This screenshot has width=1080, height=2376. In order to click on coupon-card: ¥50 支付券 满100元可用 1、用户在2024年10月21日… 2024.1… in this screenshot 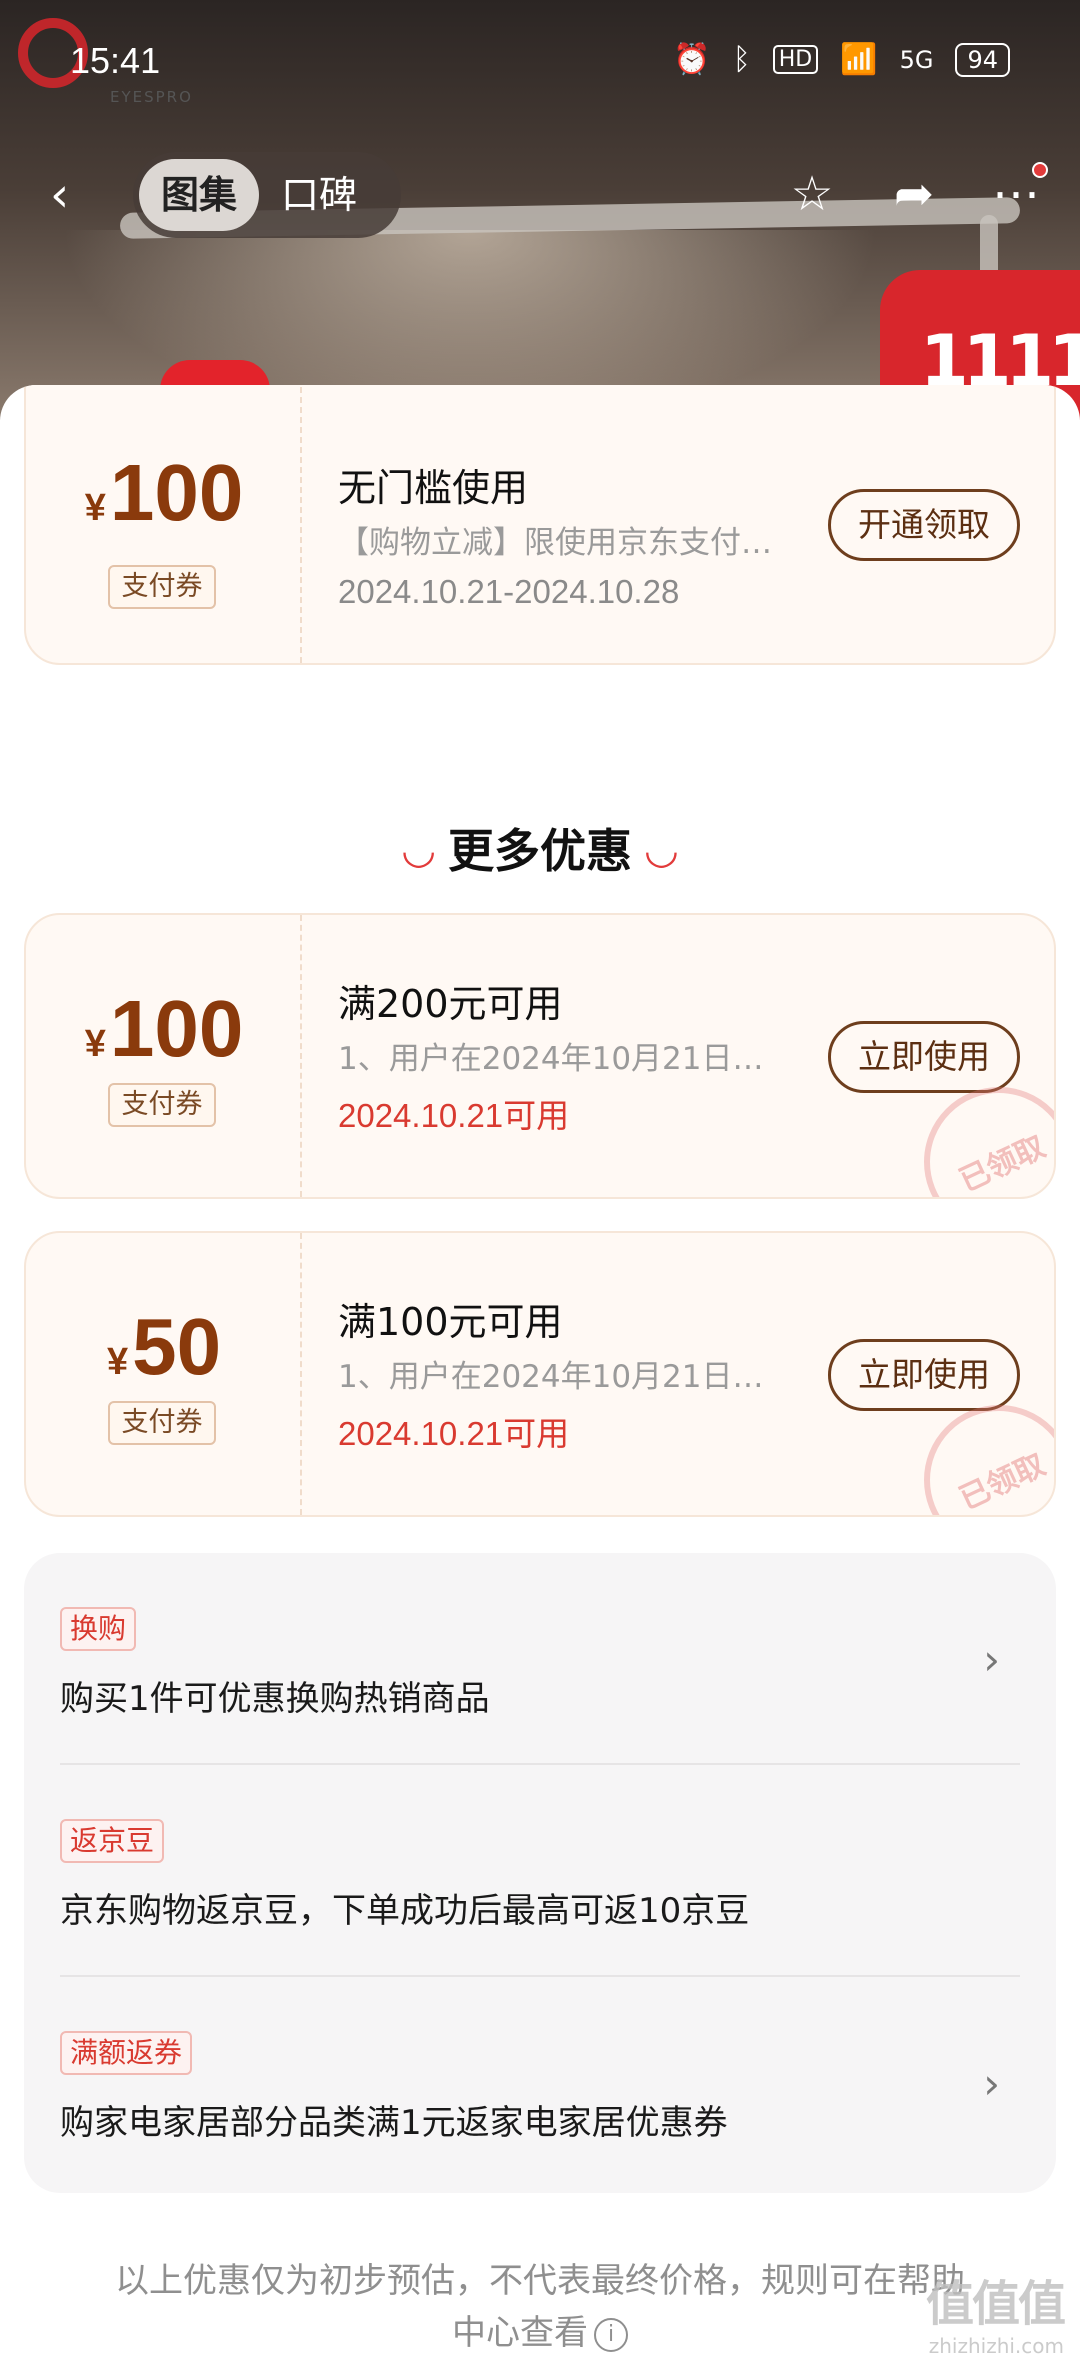, I will do `click(540, 1374)`.